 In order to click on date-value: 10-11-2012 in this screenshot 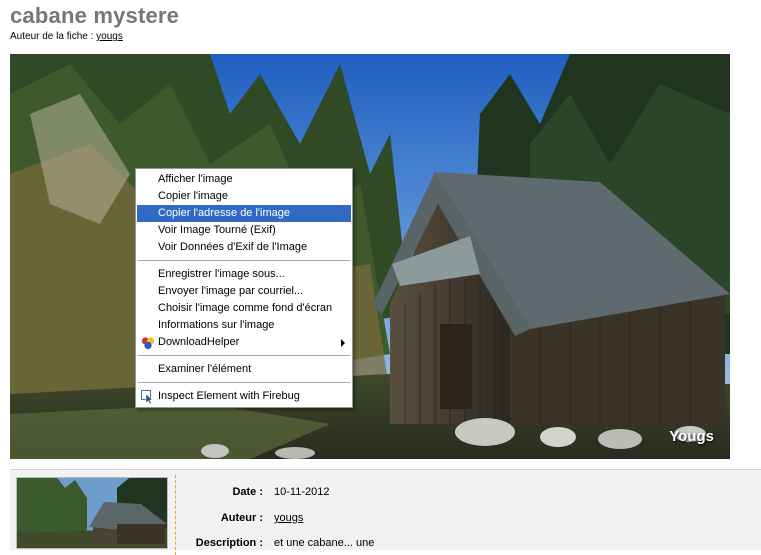, I will do `click(302, 492)`.